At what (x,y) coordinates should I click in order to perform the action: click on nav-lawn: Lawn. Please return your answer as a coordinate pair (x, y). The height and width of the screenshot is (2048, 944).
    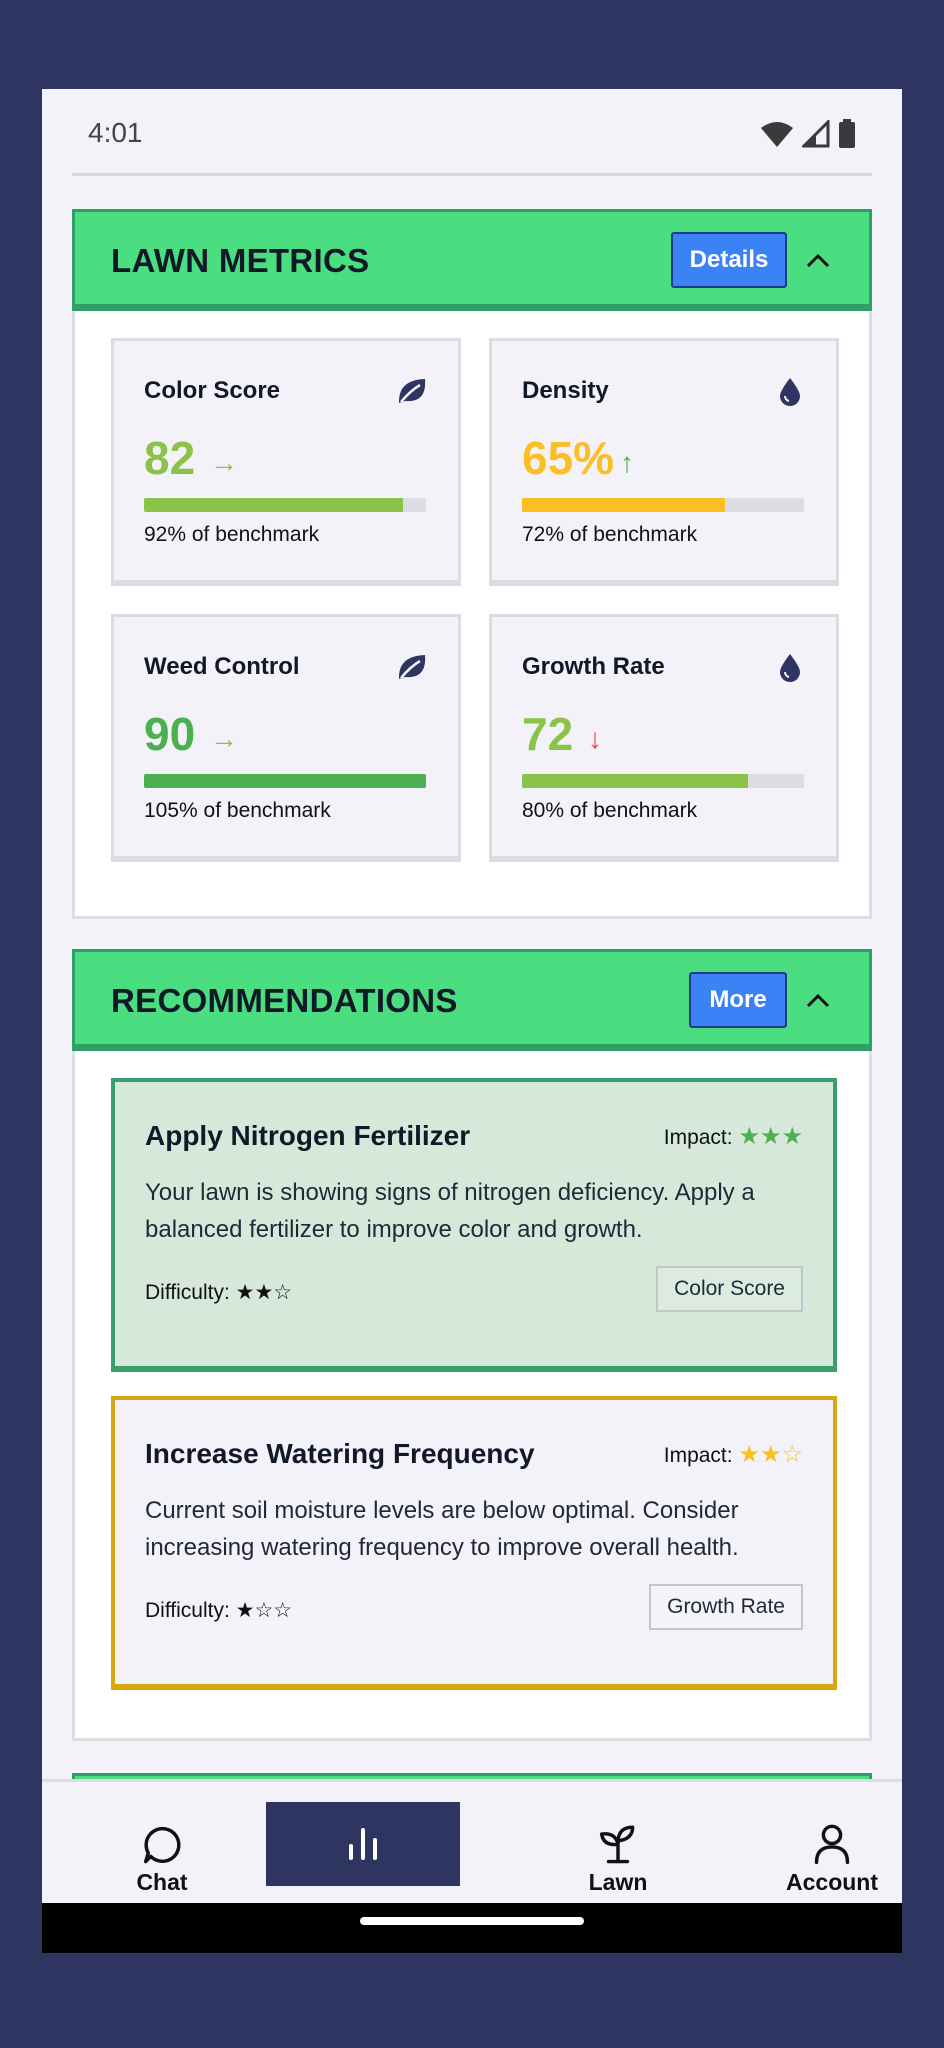
    Looking at the image, I should click on (618, 1839).